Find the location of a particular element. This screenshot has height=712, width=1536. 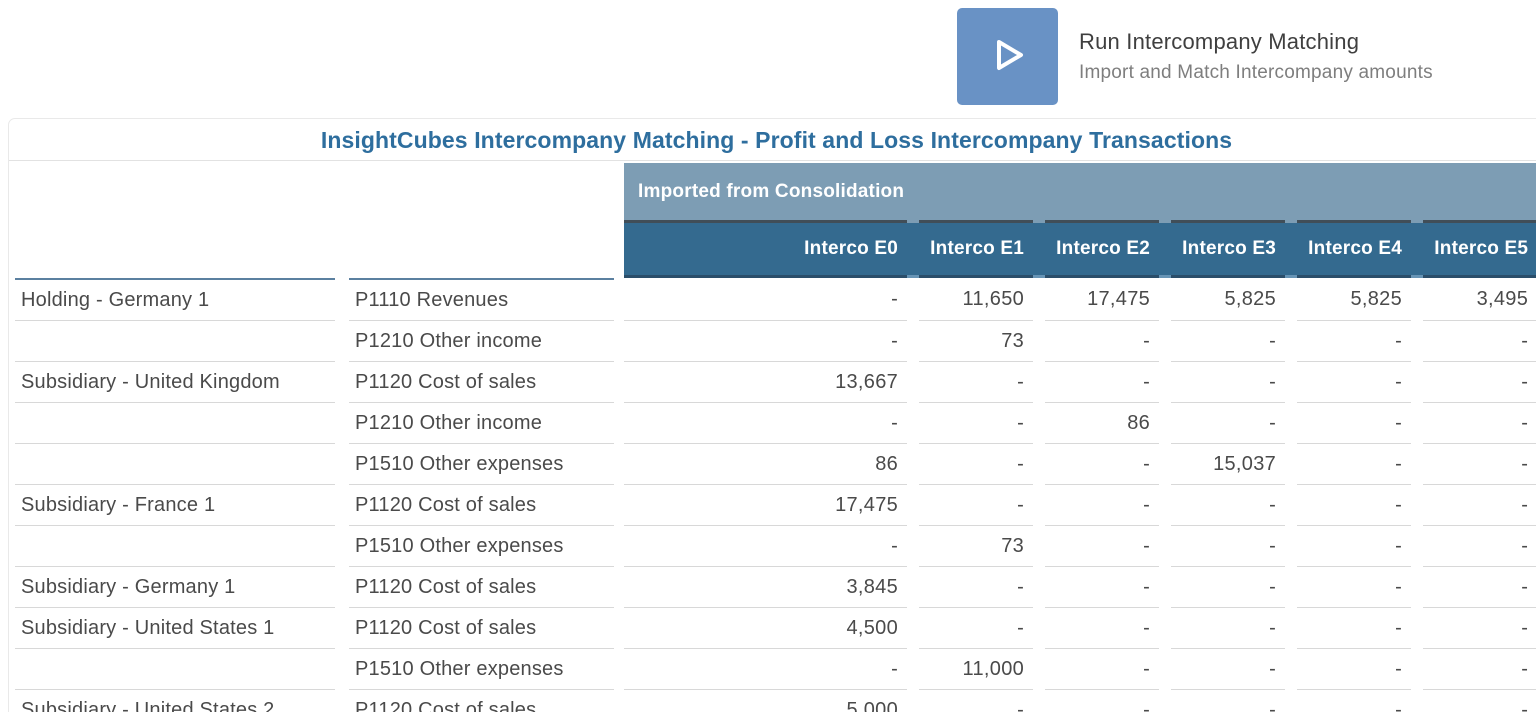

value-cell-e3: 15,037 is located at coordinates (1228, 464).